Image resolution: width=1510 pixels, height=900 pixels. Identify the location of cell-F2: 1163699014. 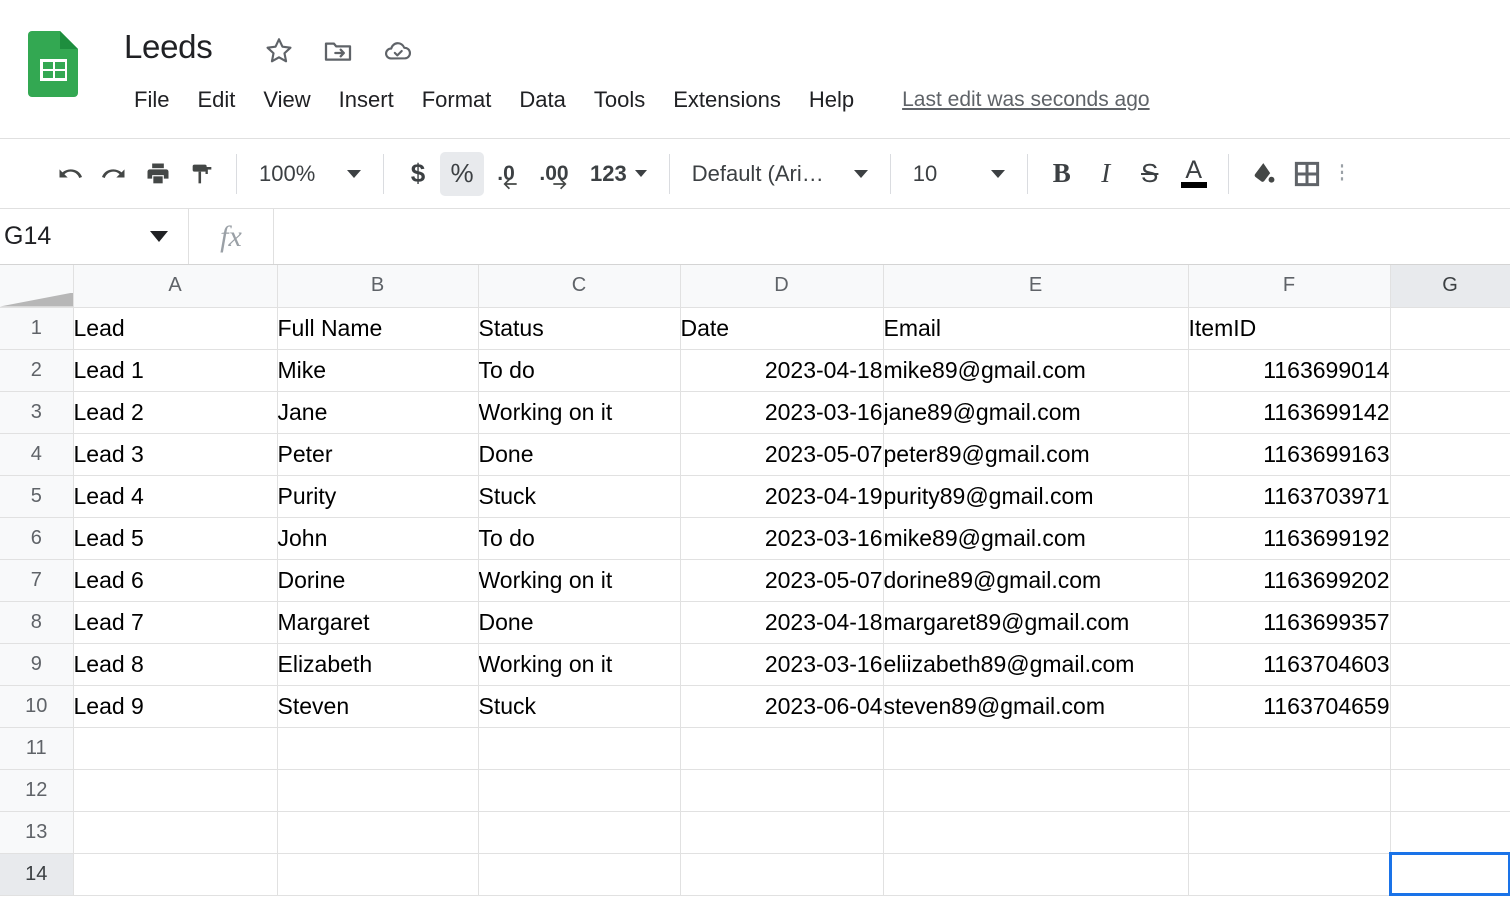
(1289, 370).